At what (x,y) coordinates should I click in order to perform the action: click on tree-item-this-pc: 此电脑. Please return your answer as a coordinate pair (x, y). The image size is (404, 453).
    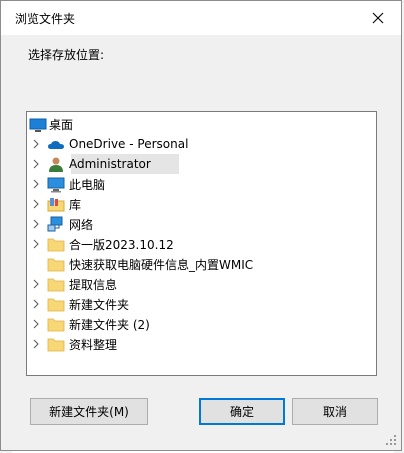
    Looking at the image, I should click on (201, 184).